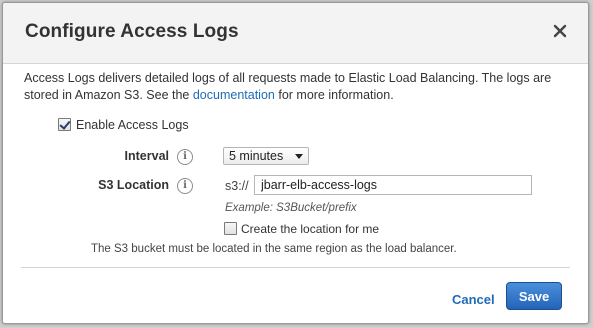  What do you see at coordinates (291, 208) in the screenshot?
I see `s3-example-hint: Example: S3Bucket/prefix` at bounding box center [291, 208].